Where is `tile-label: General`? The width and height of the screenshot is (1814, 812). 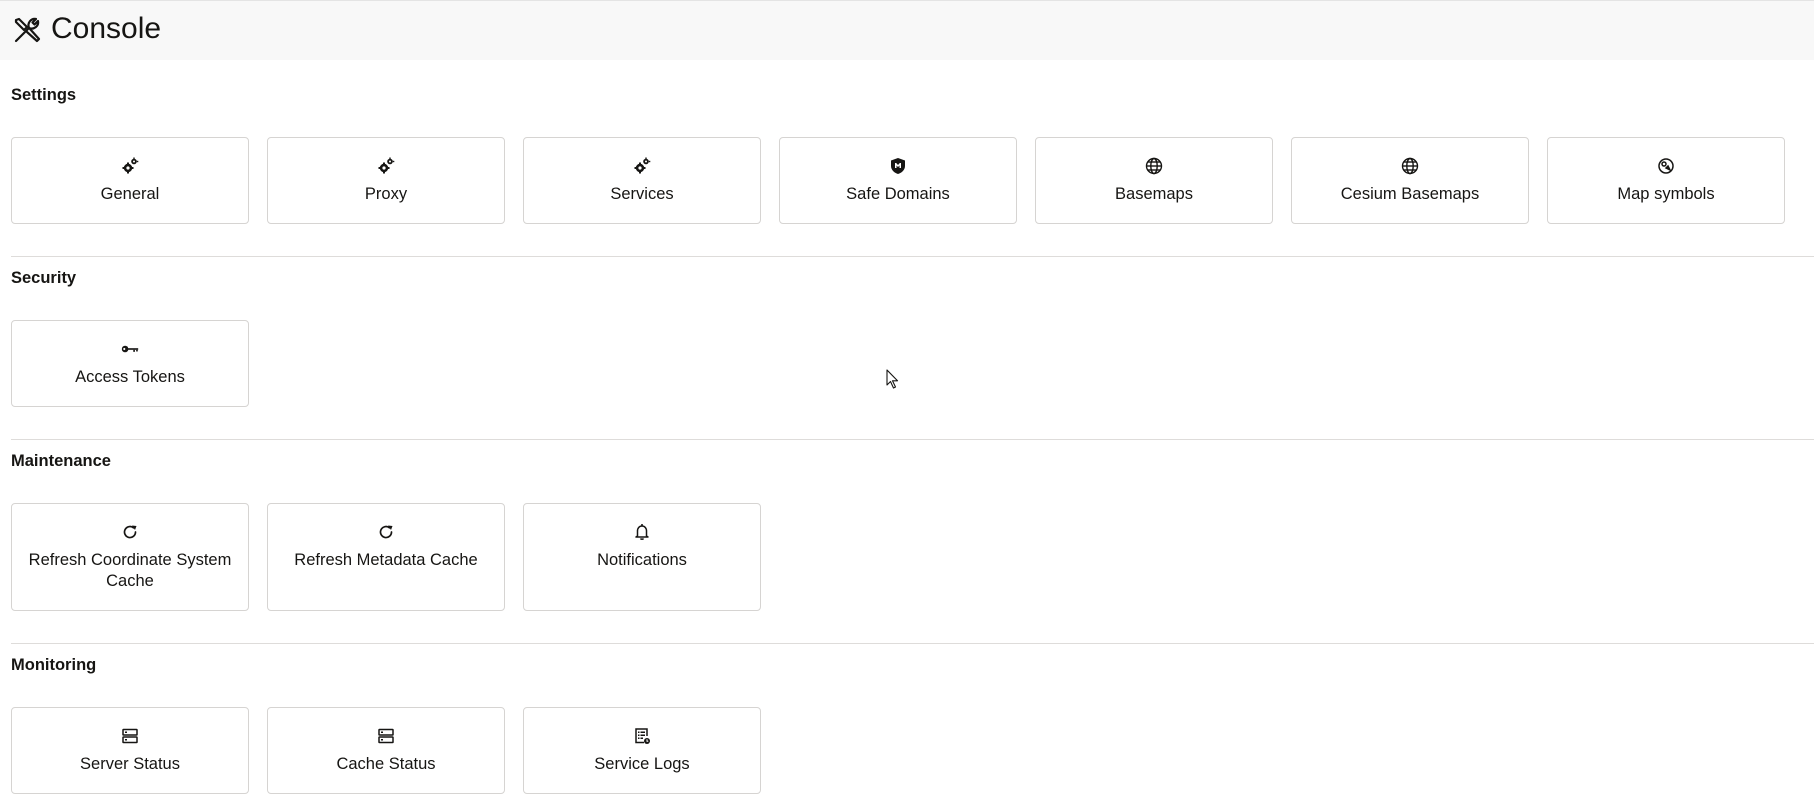
tile-label: General is located at coordinates (130, 194).